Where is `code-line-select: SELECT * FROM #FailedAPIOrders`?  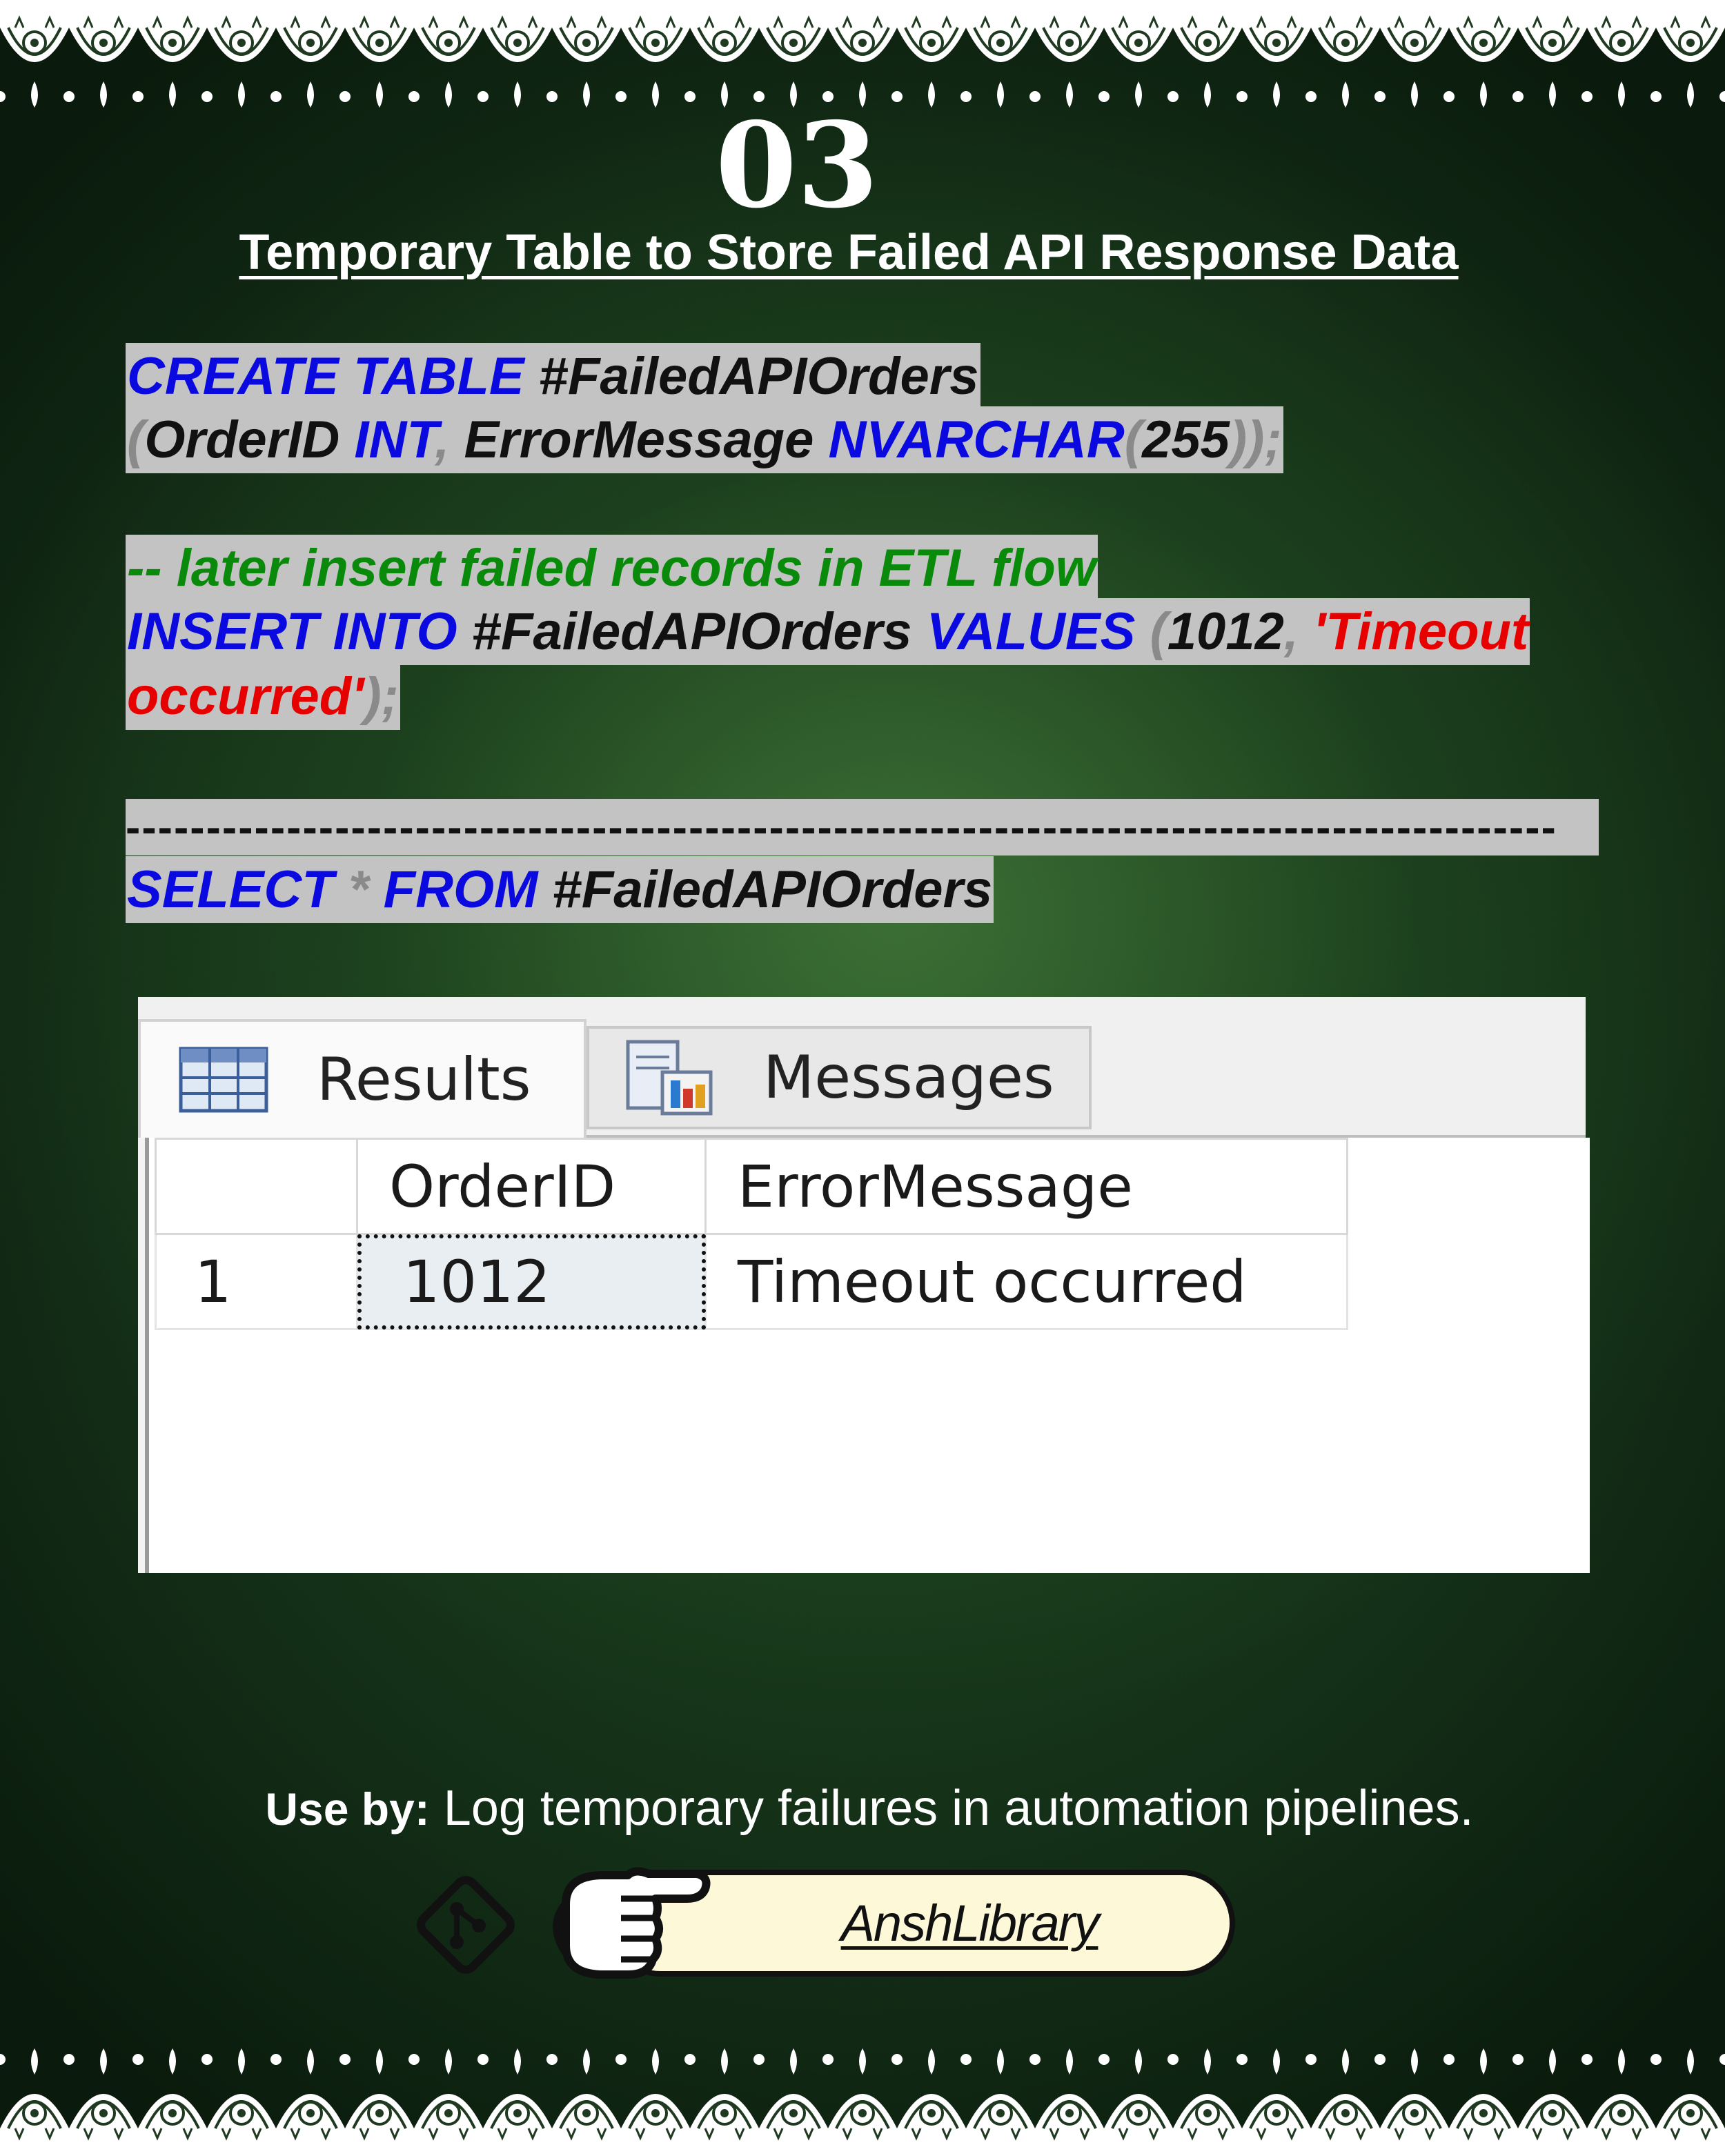 code-line-select: SELECT * FROM #FailedAPIOrders is located at coordinates (560, 889).